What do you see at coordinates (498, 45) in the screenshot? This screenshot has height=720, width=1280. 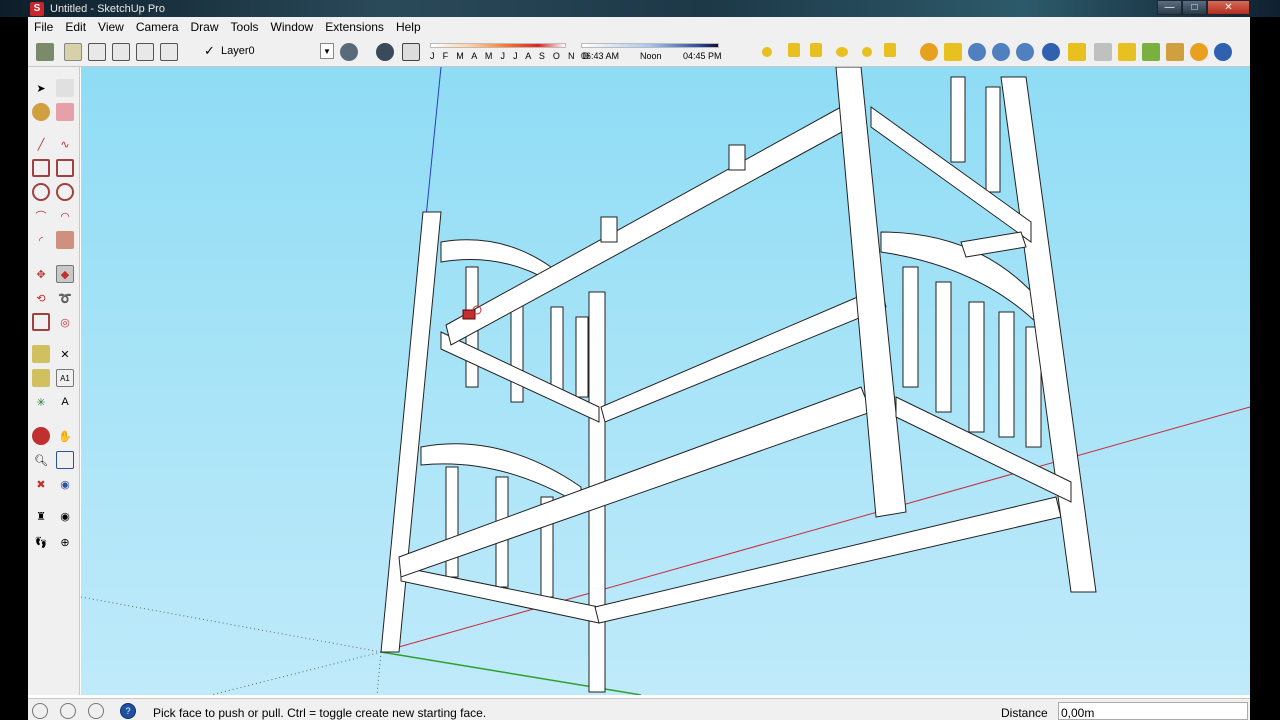 I see `date-slider` at bounding box center [498, 45].